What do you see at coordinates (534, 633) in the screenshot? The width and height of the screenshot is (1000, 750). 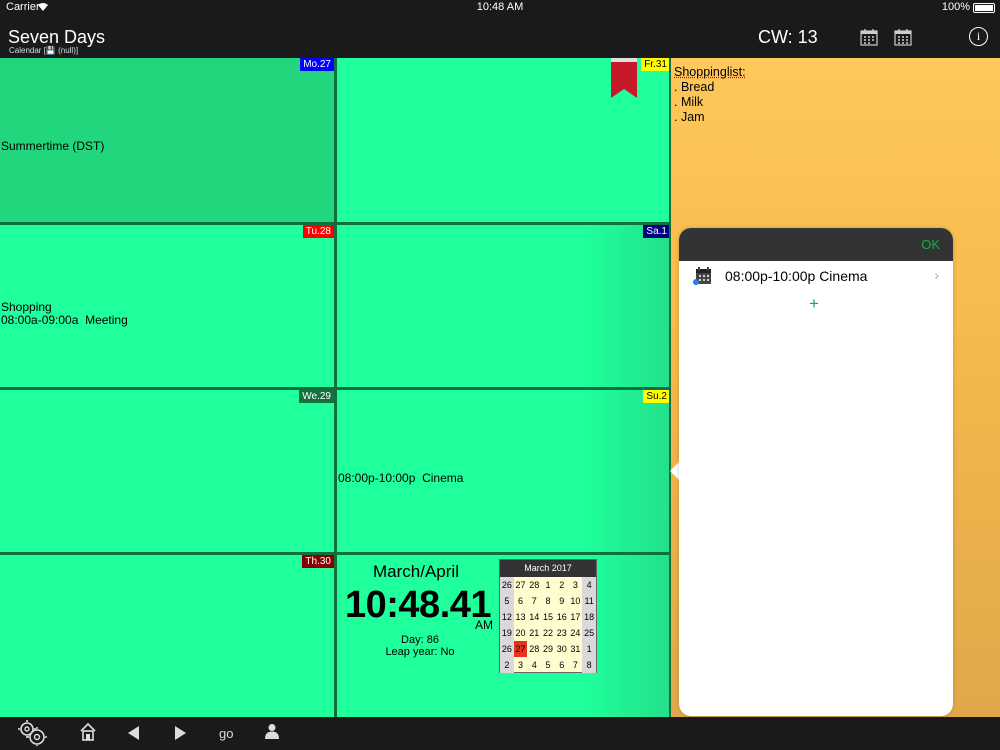 I see `mini-calendar-day: 21` at bounding box center [534, 633].